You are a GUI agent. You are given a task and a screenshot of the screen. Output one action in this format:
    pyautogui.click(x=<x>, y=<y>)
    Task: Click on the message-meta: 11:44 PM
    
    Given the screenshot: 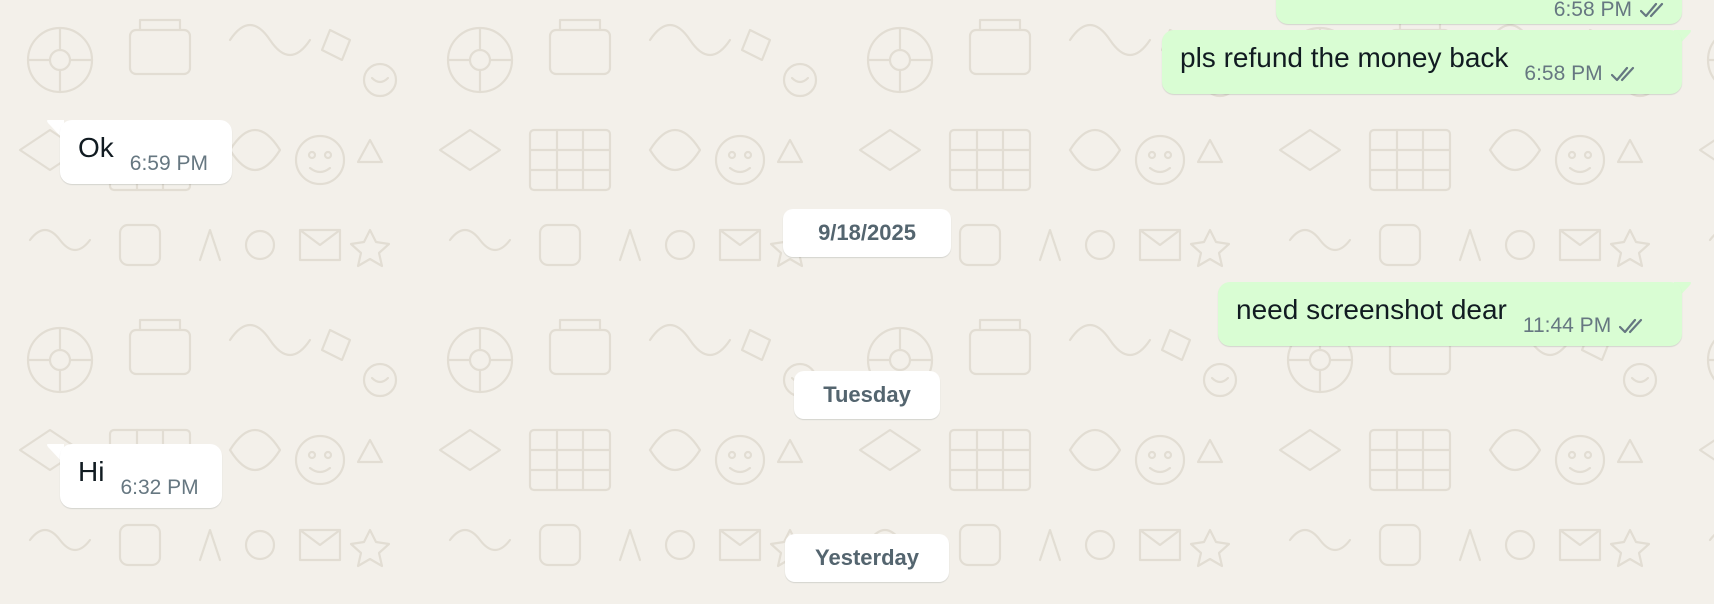 What is the action you would take?
    pyautogui.click(x=1585, y=310)
    